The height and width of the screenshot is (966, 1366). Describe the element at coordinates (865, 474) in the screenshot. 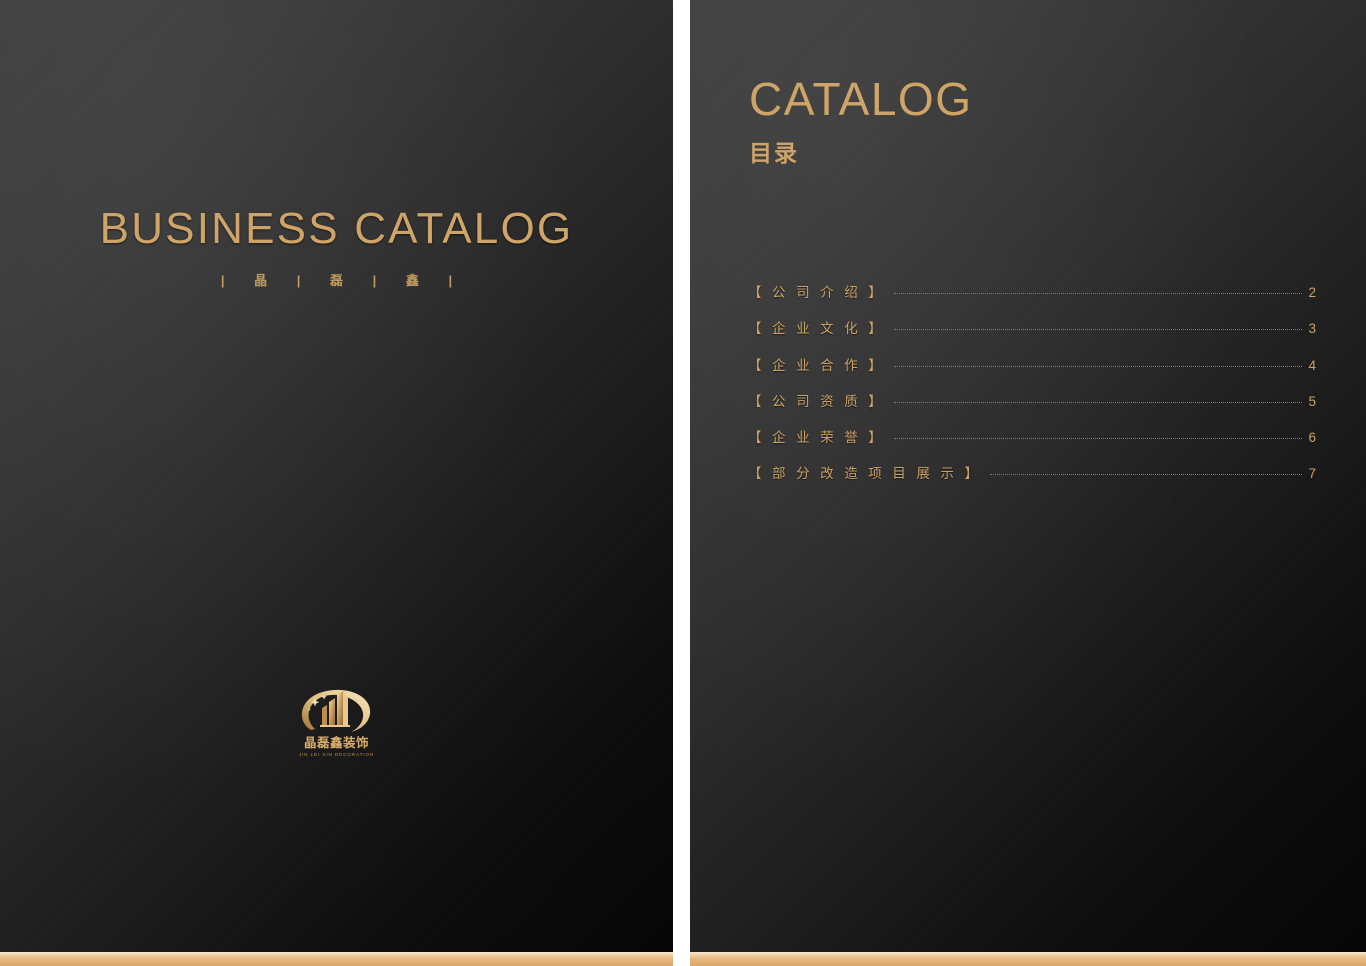

I see `toc-entry-label: 【 部 分 改 造 项 目 展 示 】` at that location.